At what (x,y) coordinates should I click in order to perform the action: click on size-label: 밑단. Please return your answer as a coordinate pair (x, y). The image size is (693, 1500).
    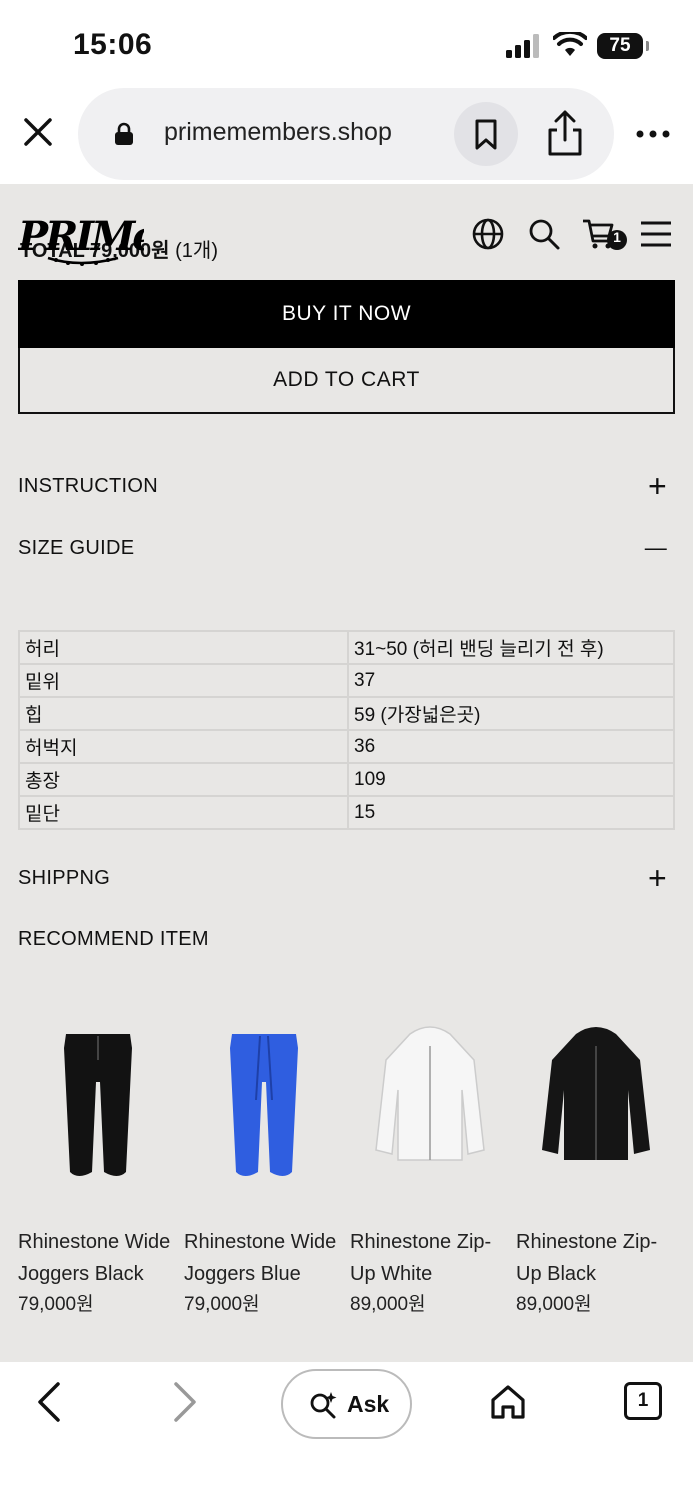
    Looking at the image, I should click on (183, 812).